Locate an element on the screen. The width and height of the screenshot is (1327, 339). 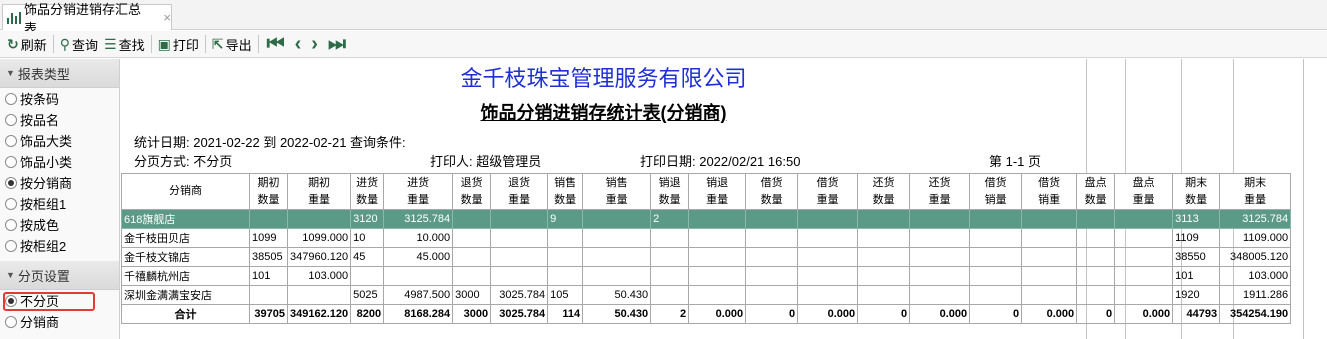
column-header: 借货 重量 is located at coordinates (828, 191).